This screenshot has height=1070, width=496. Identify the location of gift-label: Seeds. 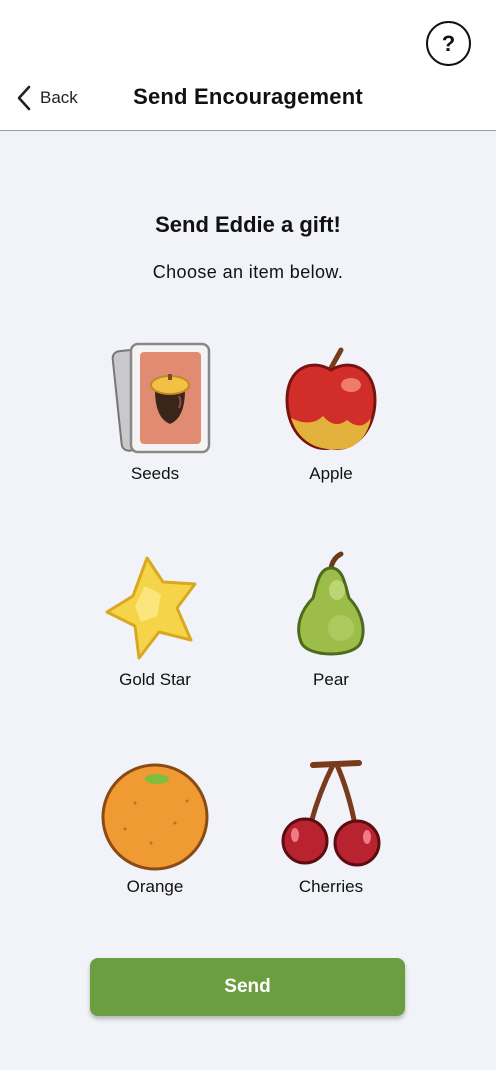
(155, 473).